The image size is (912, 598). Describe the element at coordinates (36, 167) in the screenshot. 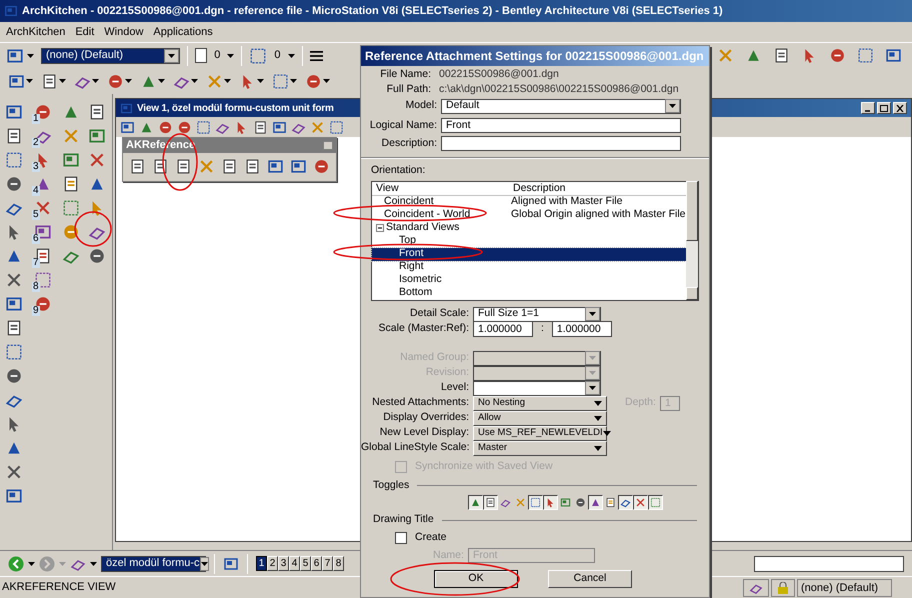

I see `palette-number: 3` at that location.